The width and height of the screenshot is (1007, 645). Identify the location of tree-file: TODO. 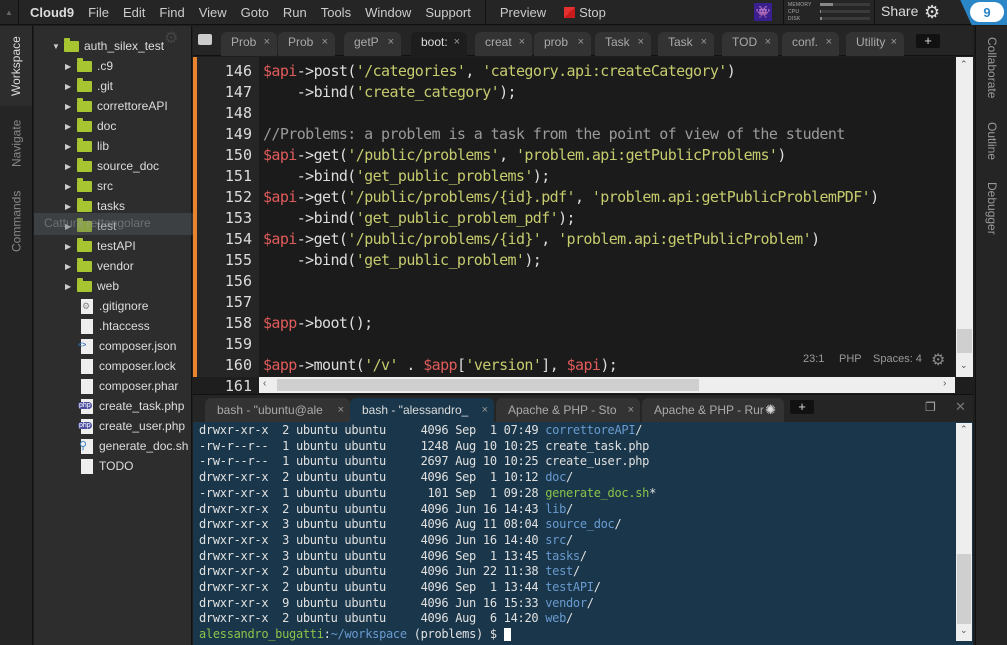
(107, 466).